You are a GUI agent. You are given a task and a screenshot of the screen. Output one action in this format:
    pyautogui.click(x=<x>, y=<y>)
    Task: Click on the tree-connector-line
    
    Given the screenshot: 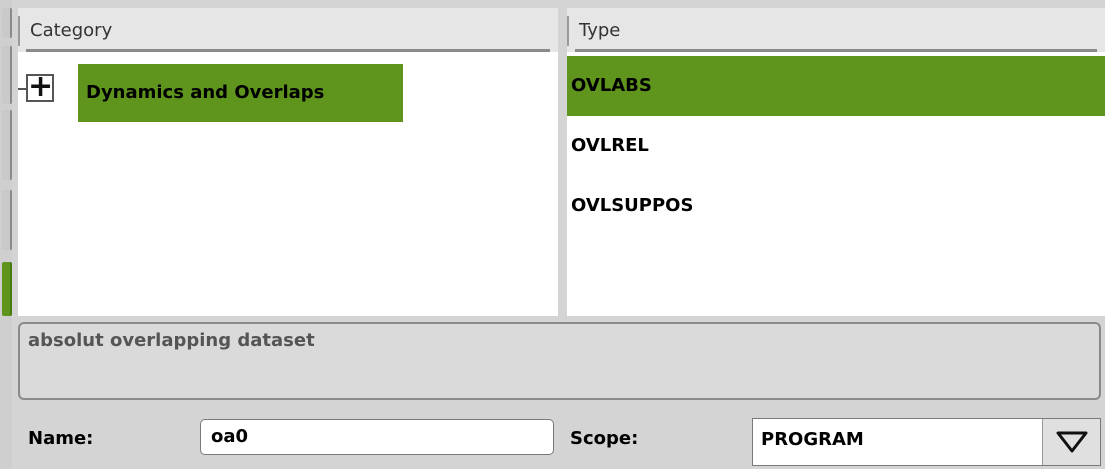 What is the action you would take?
    pyautogui.click(x=22, y=89)
    